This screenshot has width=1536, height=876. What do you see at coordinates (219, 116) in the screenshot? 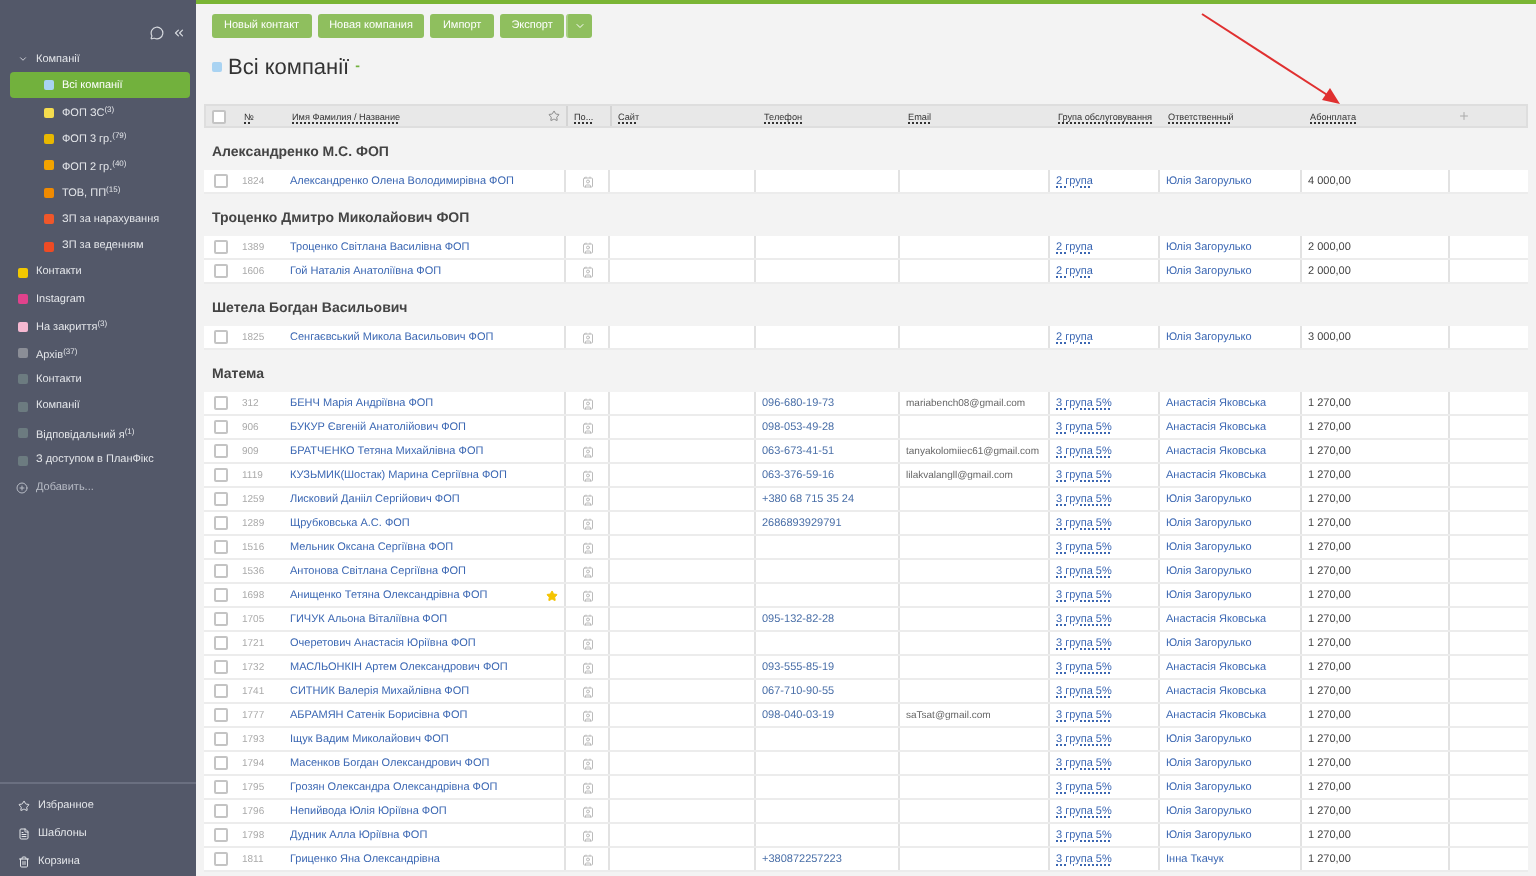
I see `select-all-checkbox` at bounding box center [219, 116].